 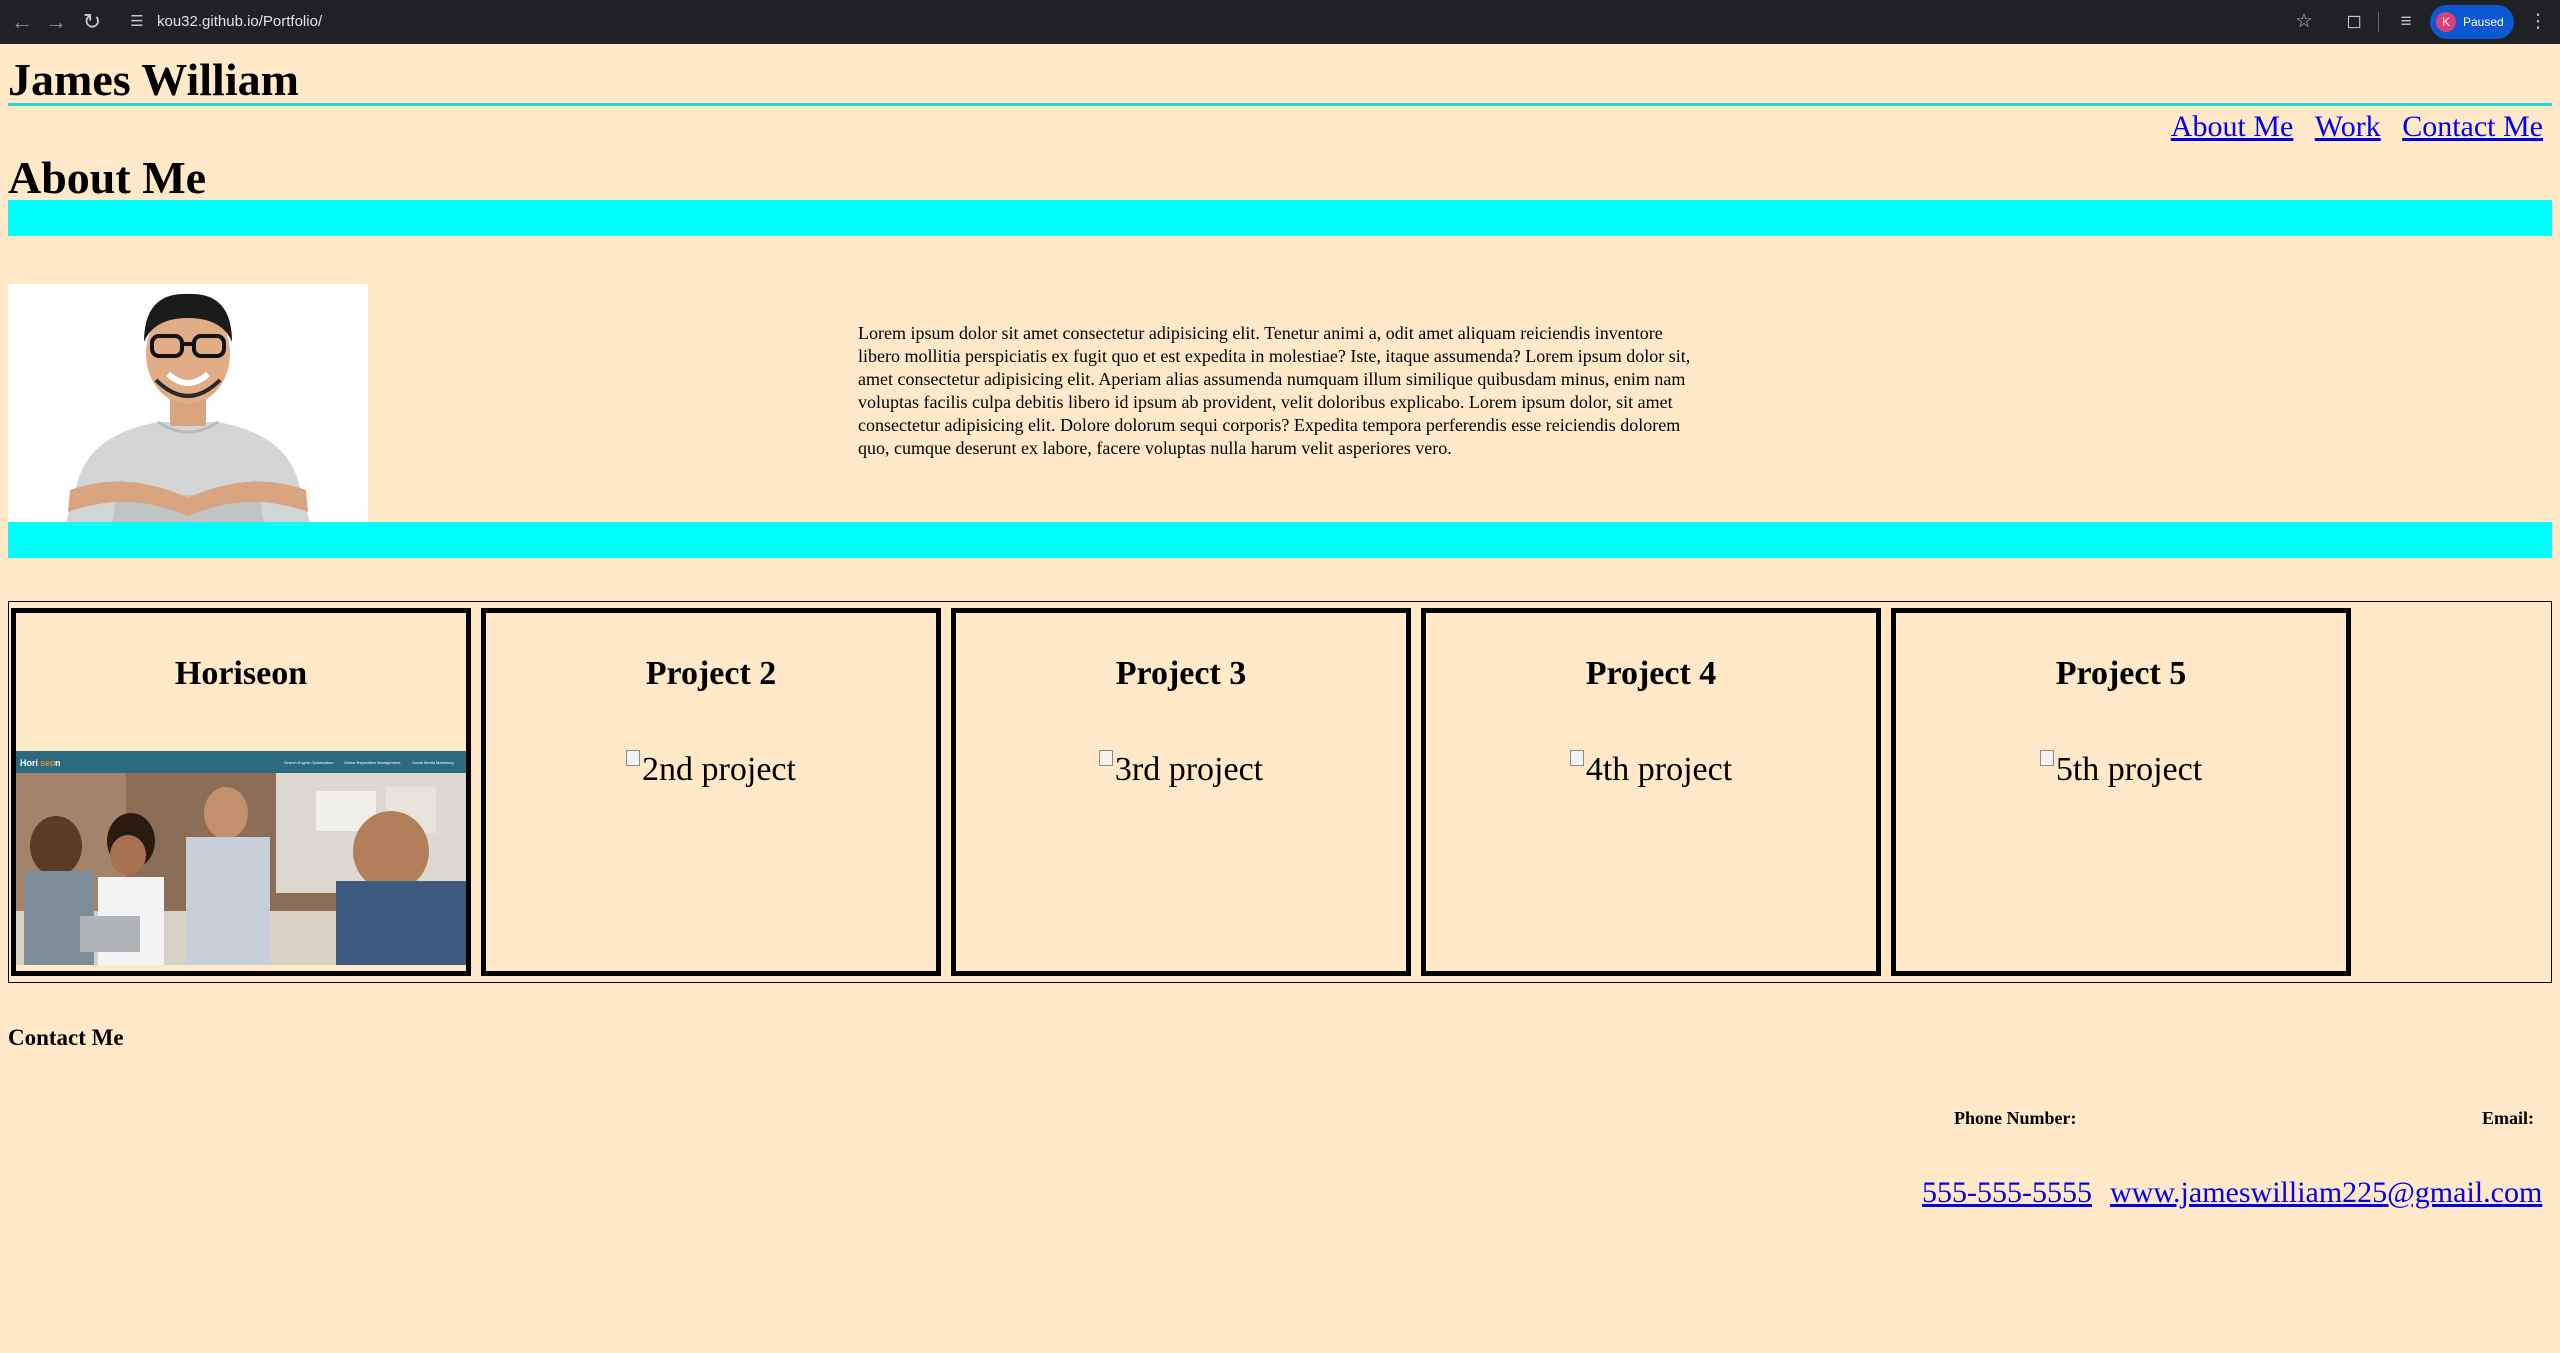 What do you see at coordinates (2446, 22) in the screenshot?
I see `profile-avatar: K` at bounding box center [2446, 22].